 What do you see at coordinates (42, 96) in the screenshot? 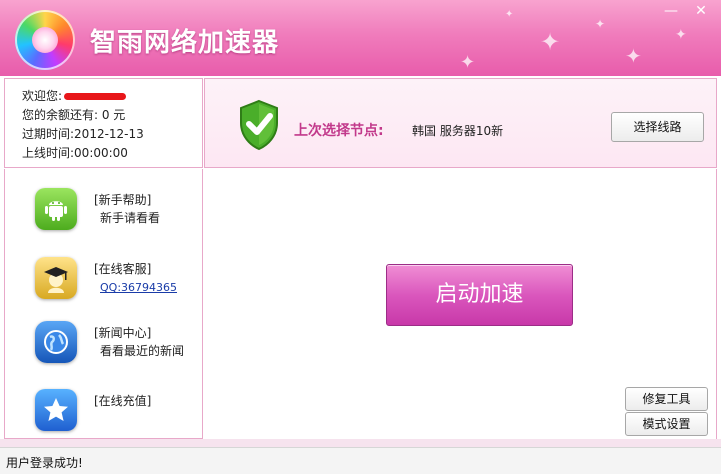
I see `welcome-label: 欢迎您:` at bounding box center [42, 96].